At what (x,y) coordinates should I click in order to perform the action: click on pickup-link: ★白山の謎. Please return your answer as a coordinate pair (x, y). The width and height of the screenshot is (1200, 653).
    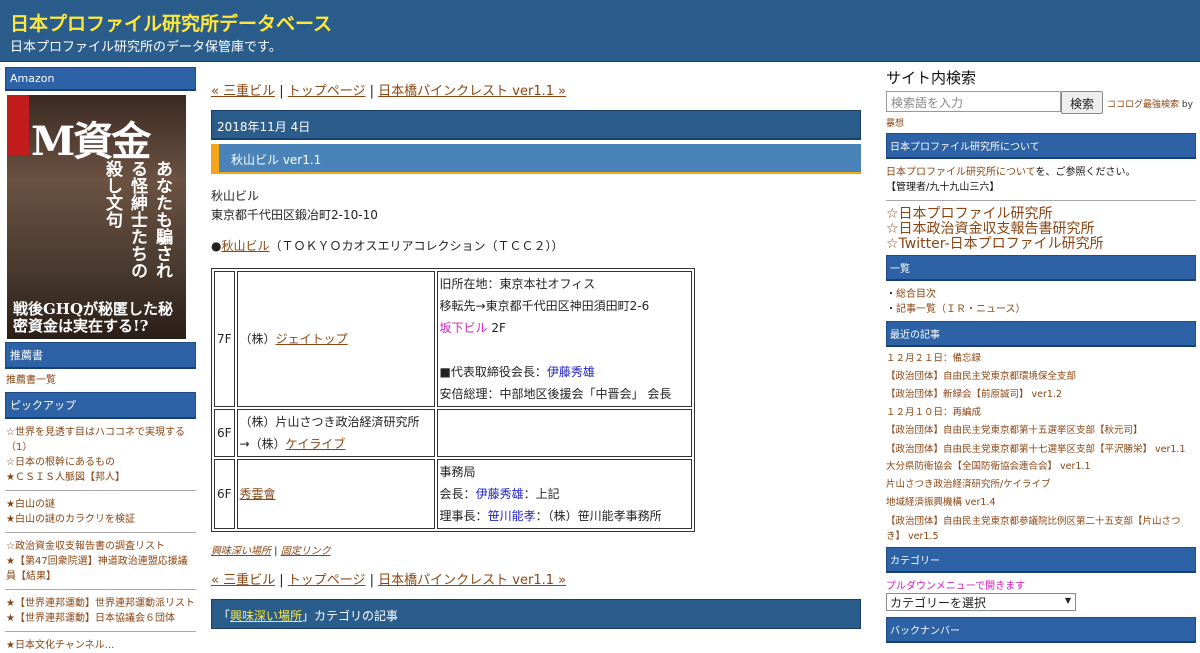
    Looking at the image, I should click on (30, 504).